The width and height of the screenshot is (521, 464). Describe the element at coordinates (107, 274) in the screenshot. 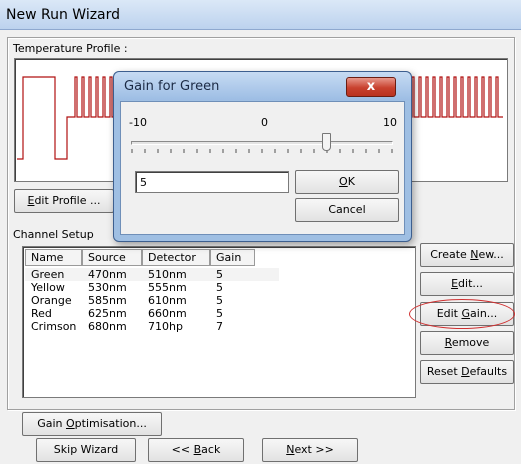

I see `channel-source: 470nm` at that location.